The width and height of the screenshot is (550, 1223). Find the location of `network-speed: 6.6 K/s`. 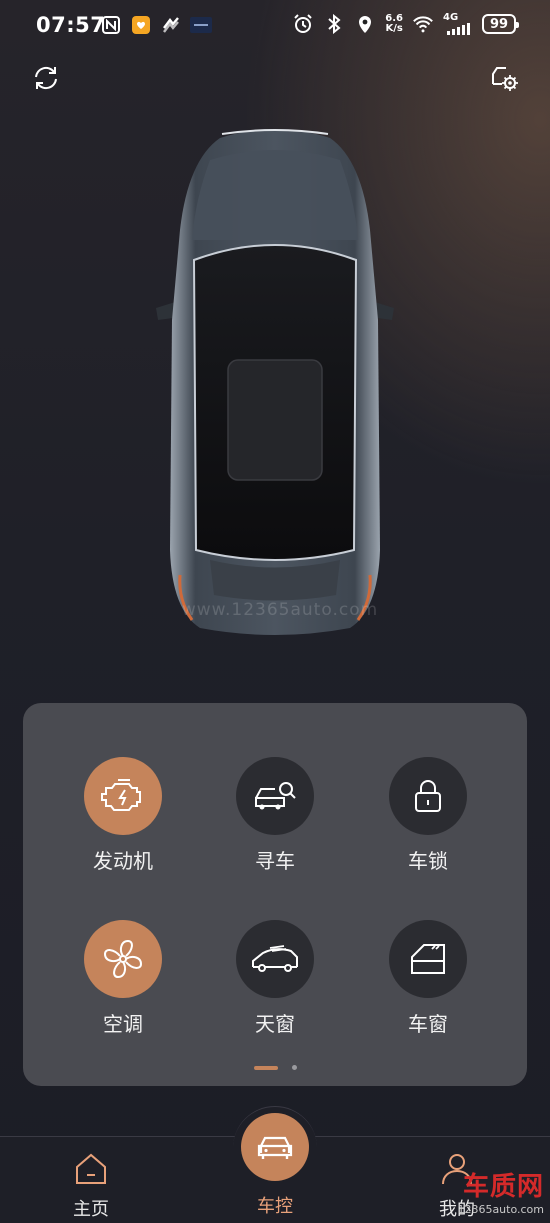

network-speed: 6.6 K/s is located at coordinates (394, 24).